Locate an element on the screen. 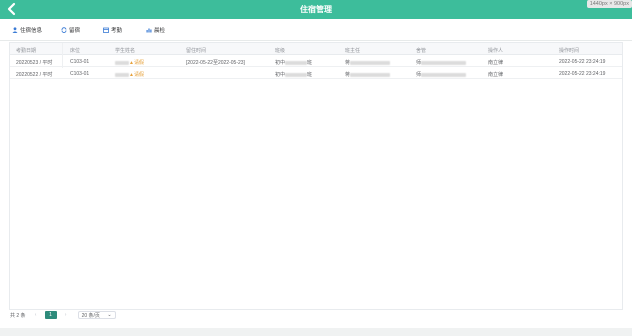  prev-page-button: ‹ is located at coordinates (36, 315).